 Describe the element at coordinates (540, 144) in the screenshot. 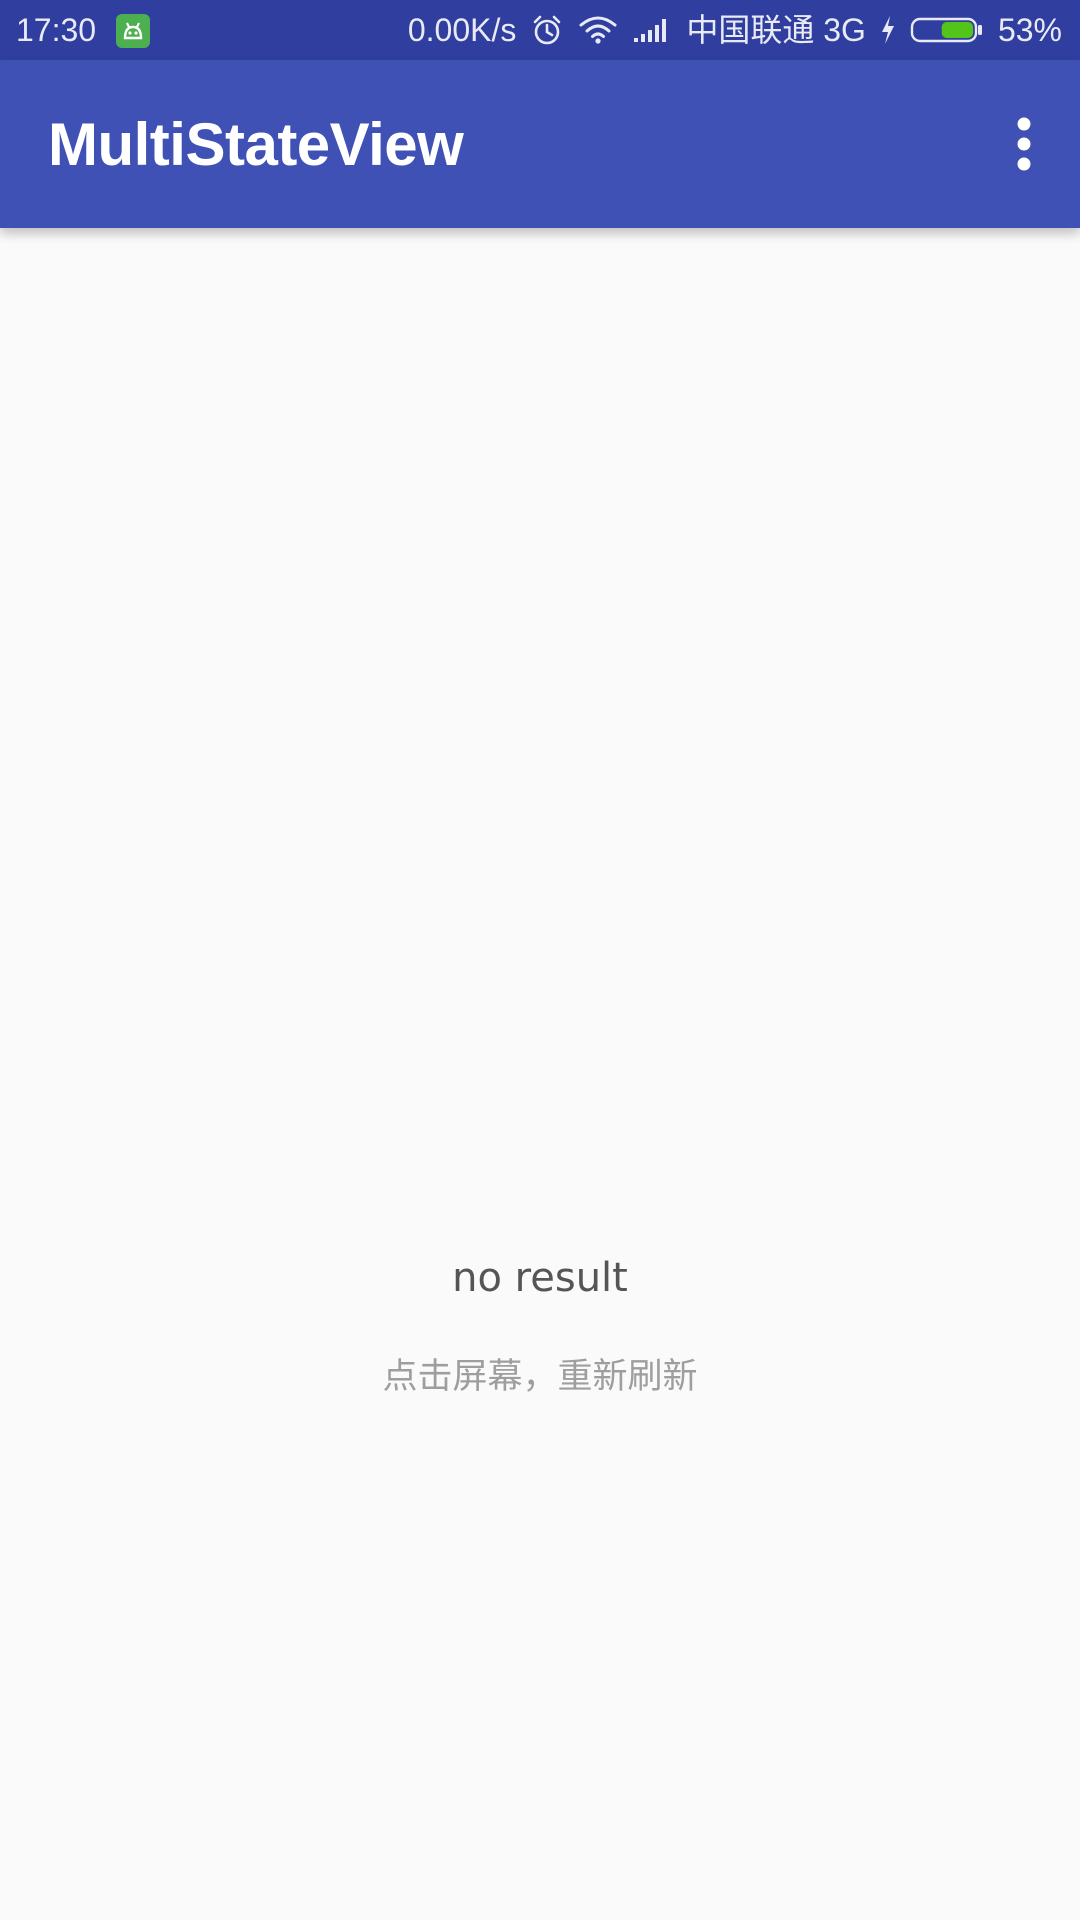

I see `app-bar: MultiStateView` at that location.